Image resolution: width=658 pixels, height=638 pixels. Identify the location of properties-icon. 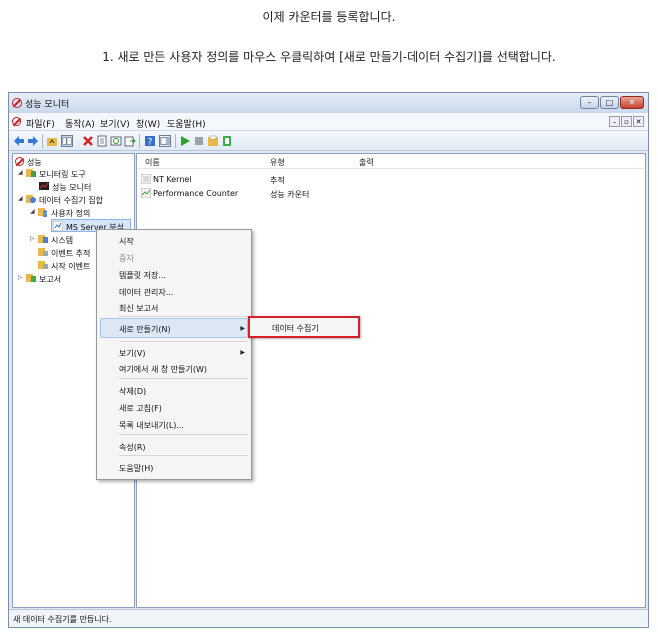
(102, 141).